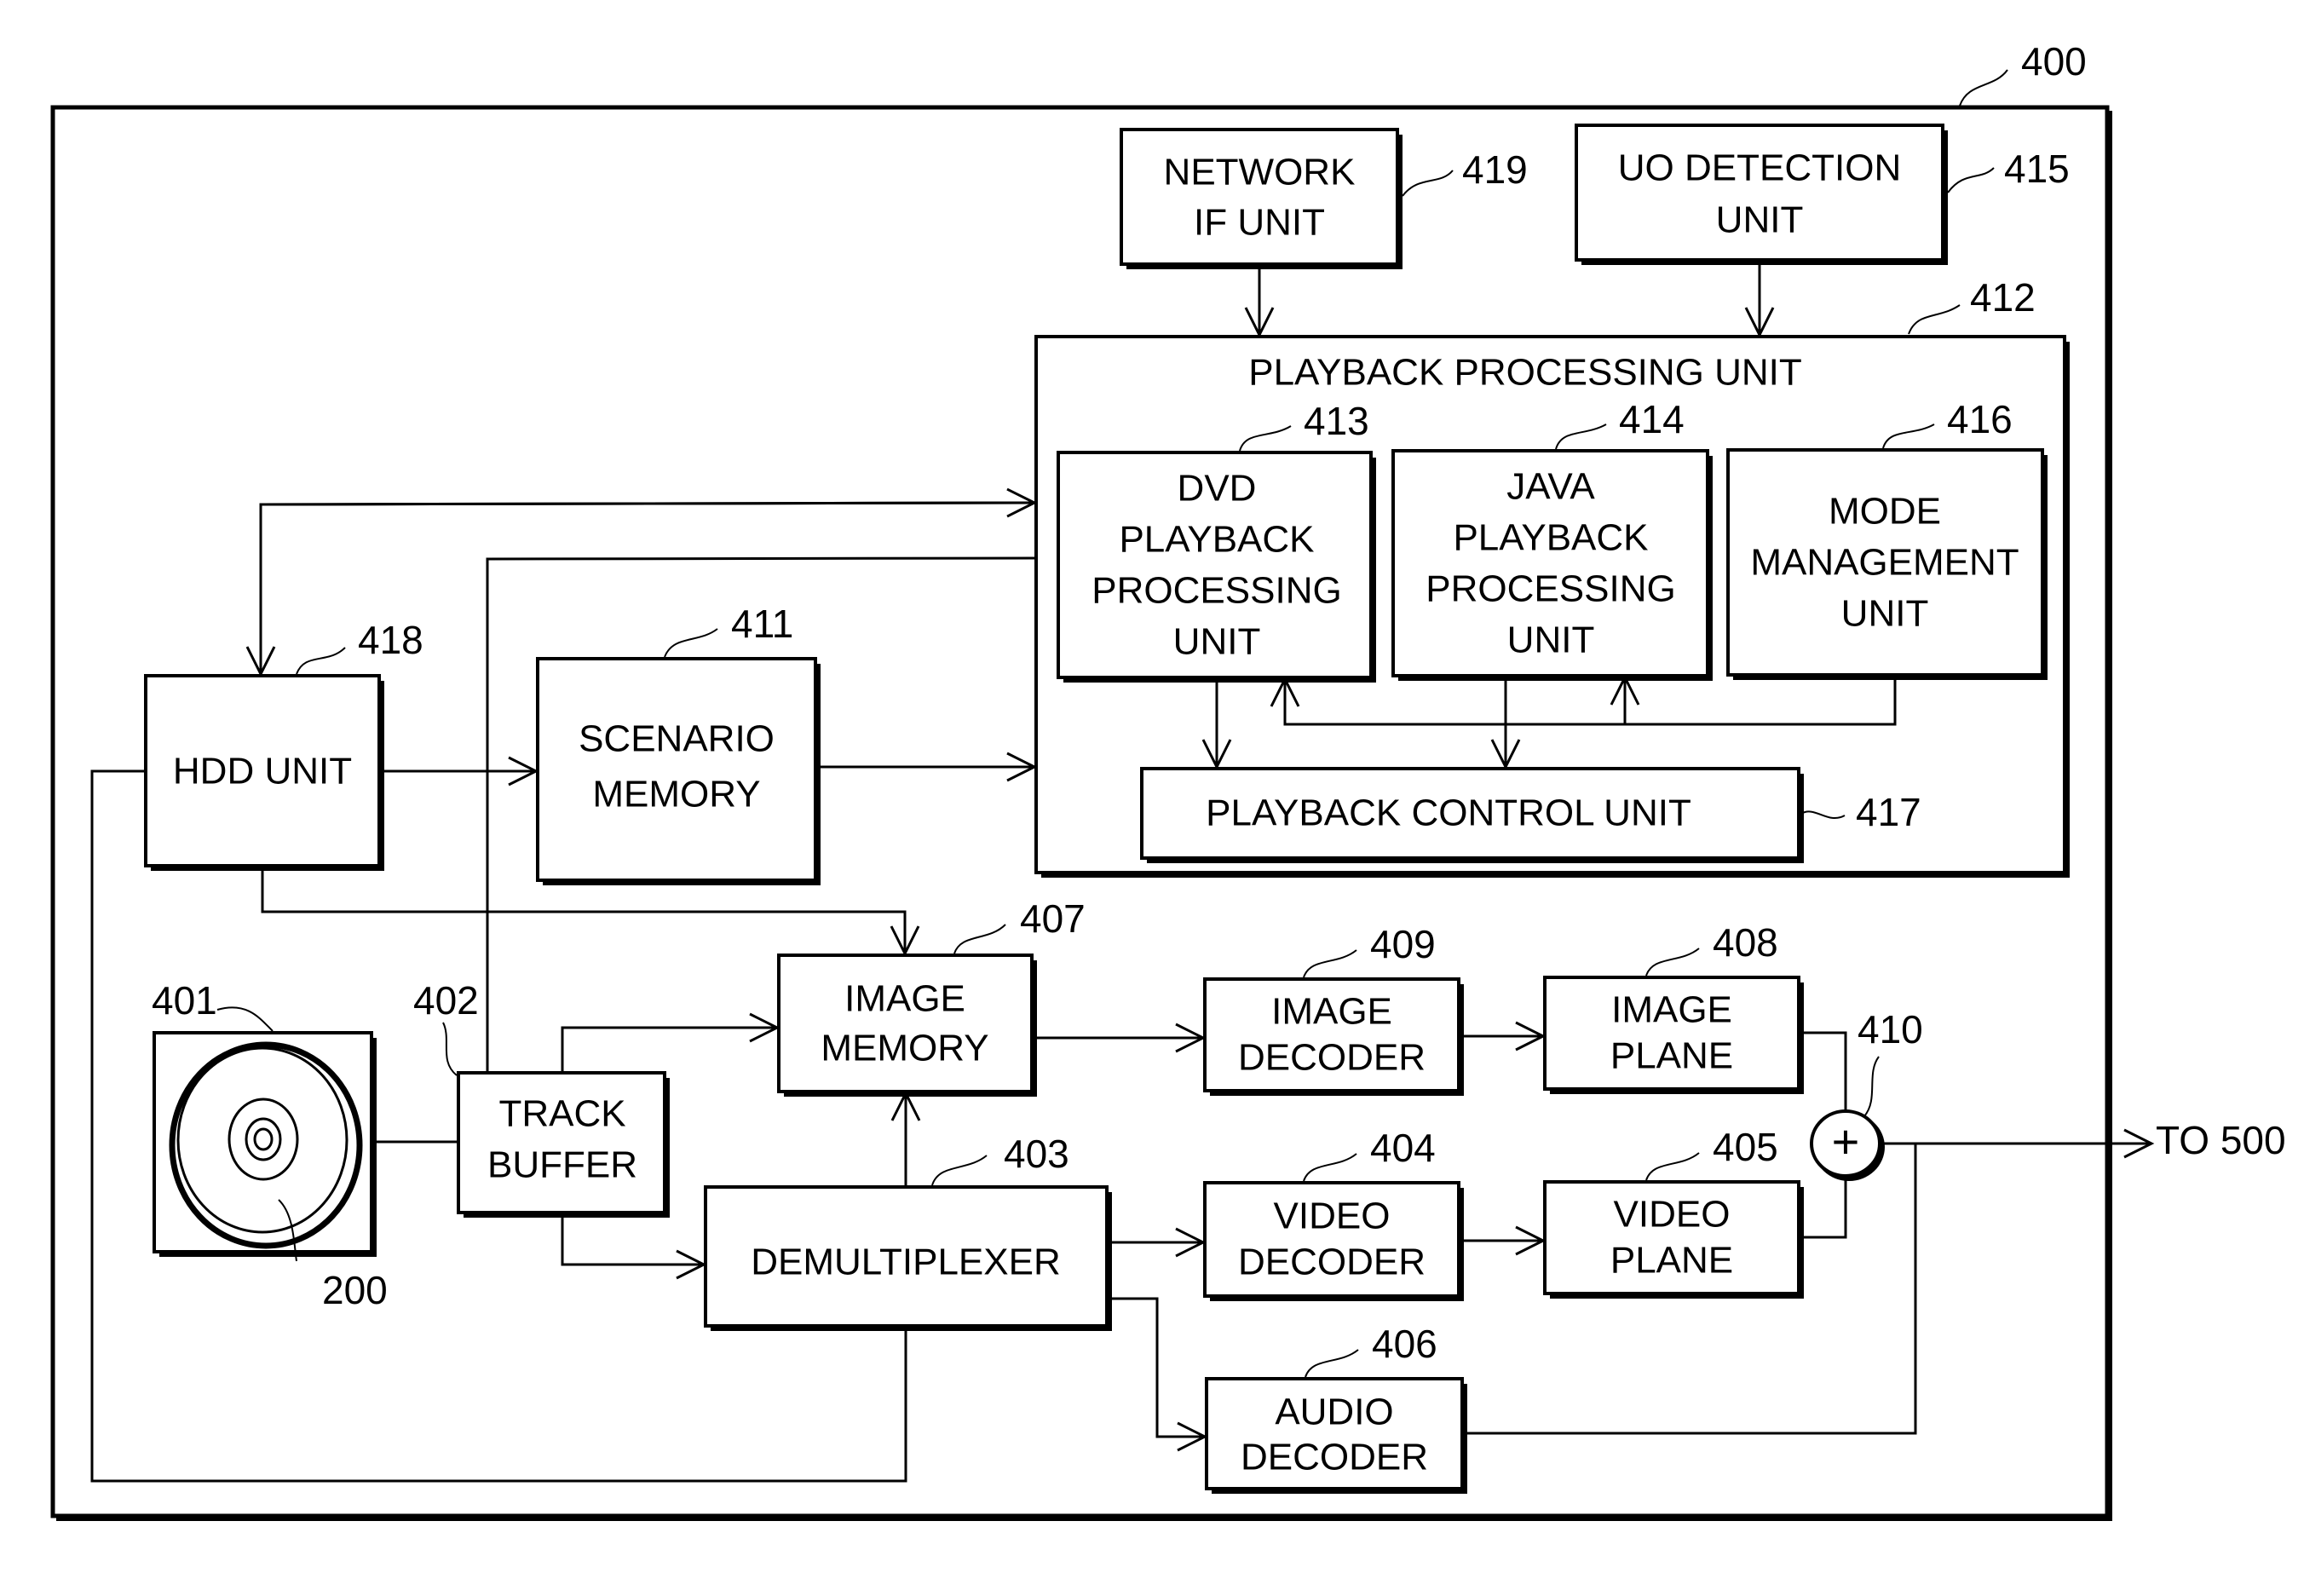  I want to click on ref-410: 410, so click(1891, 1029).